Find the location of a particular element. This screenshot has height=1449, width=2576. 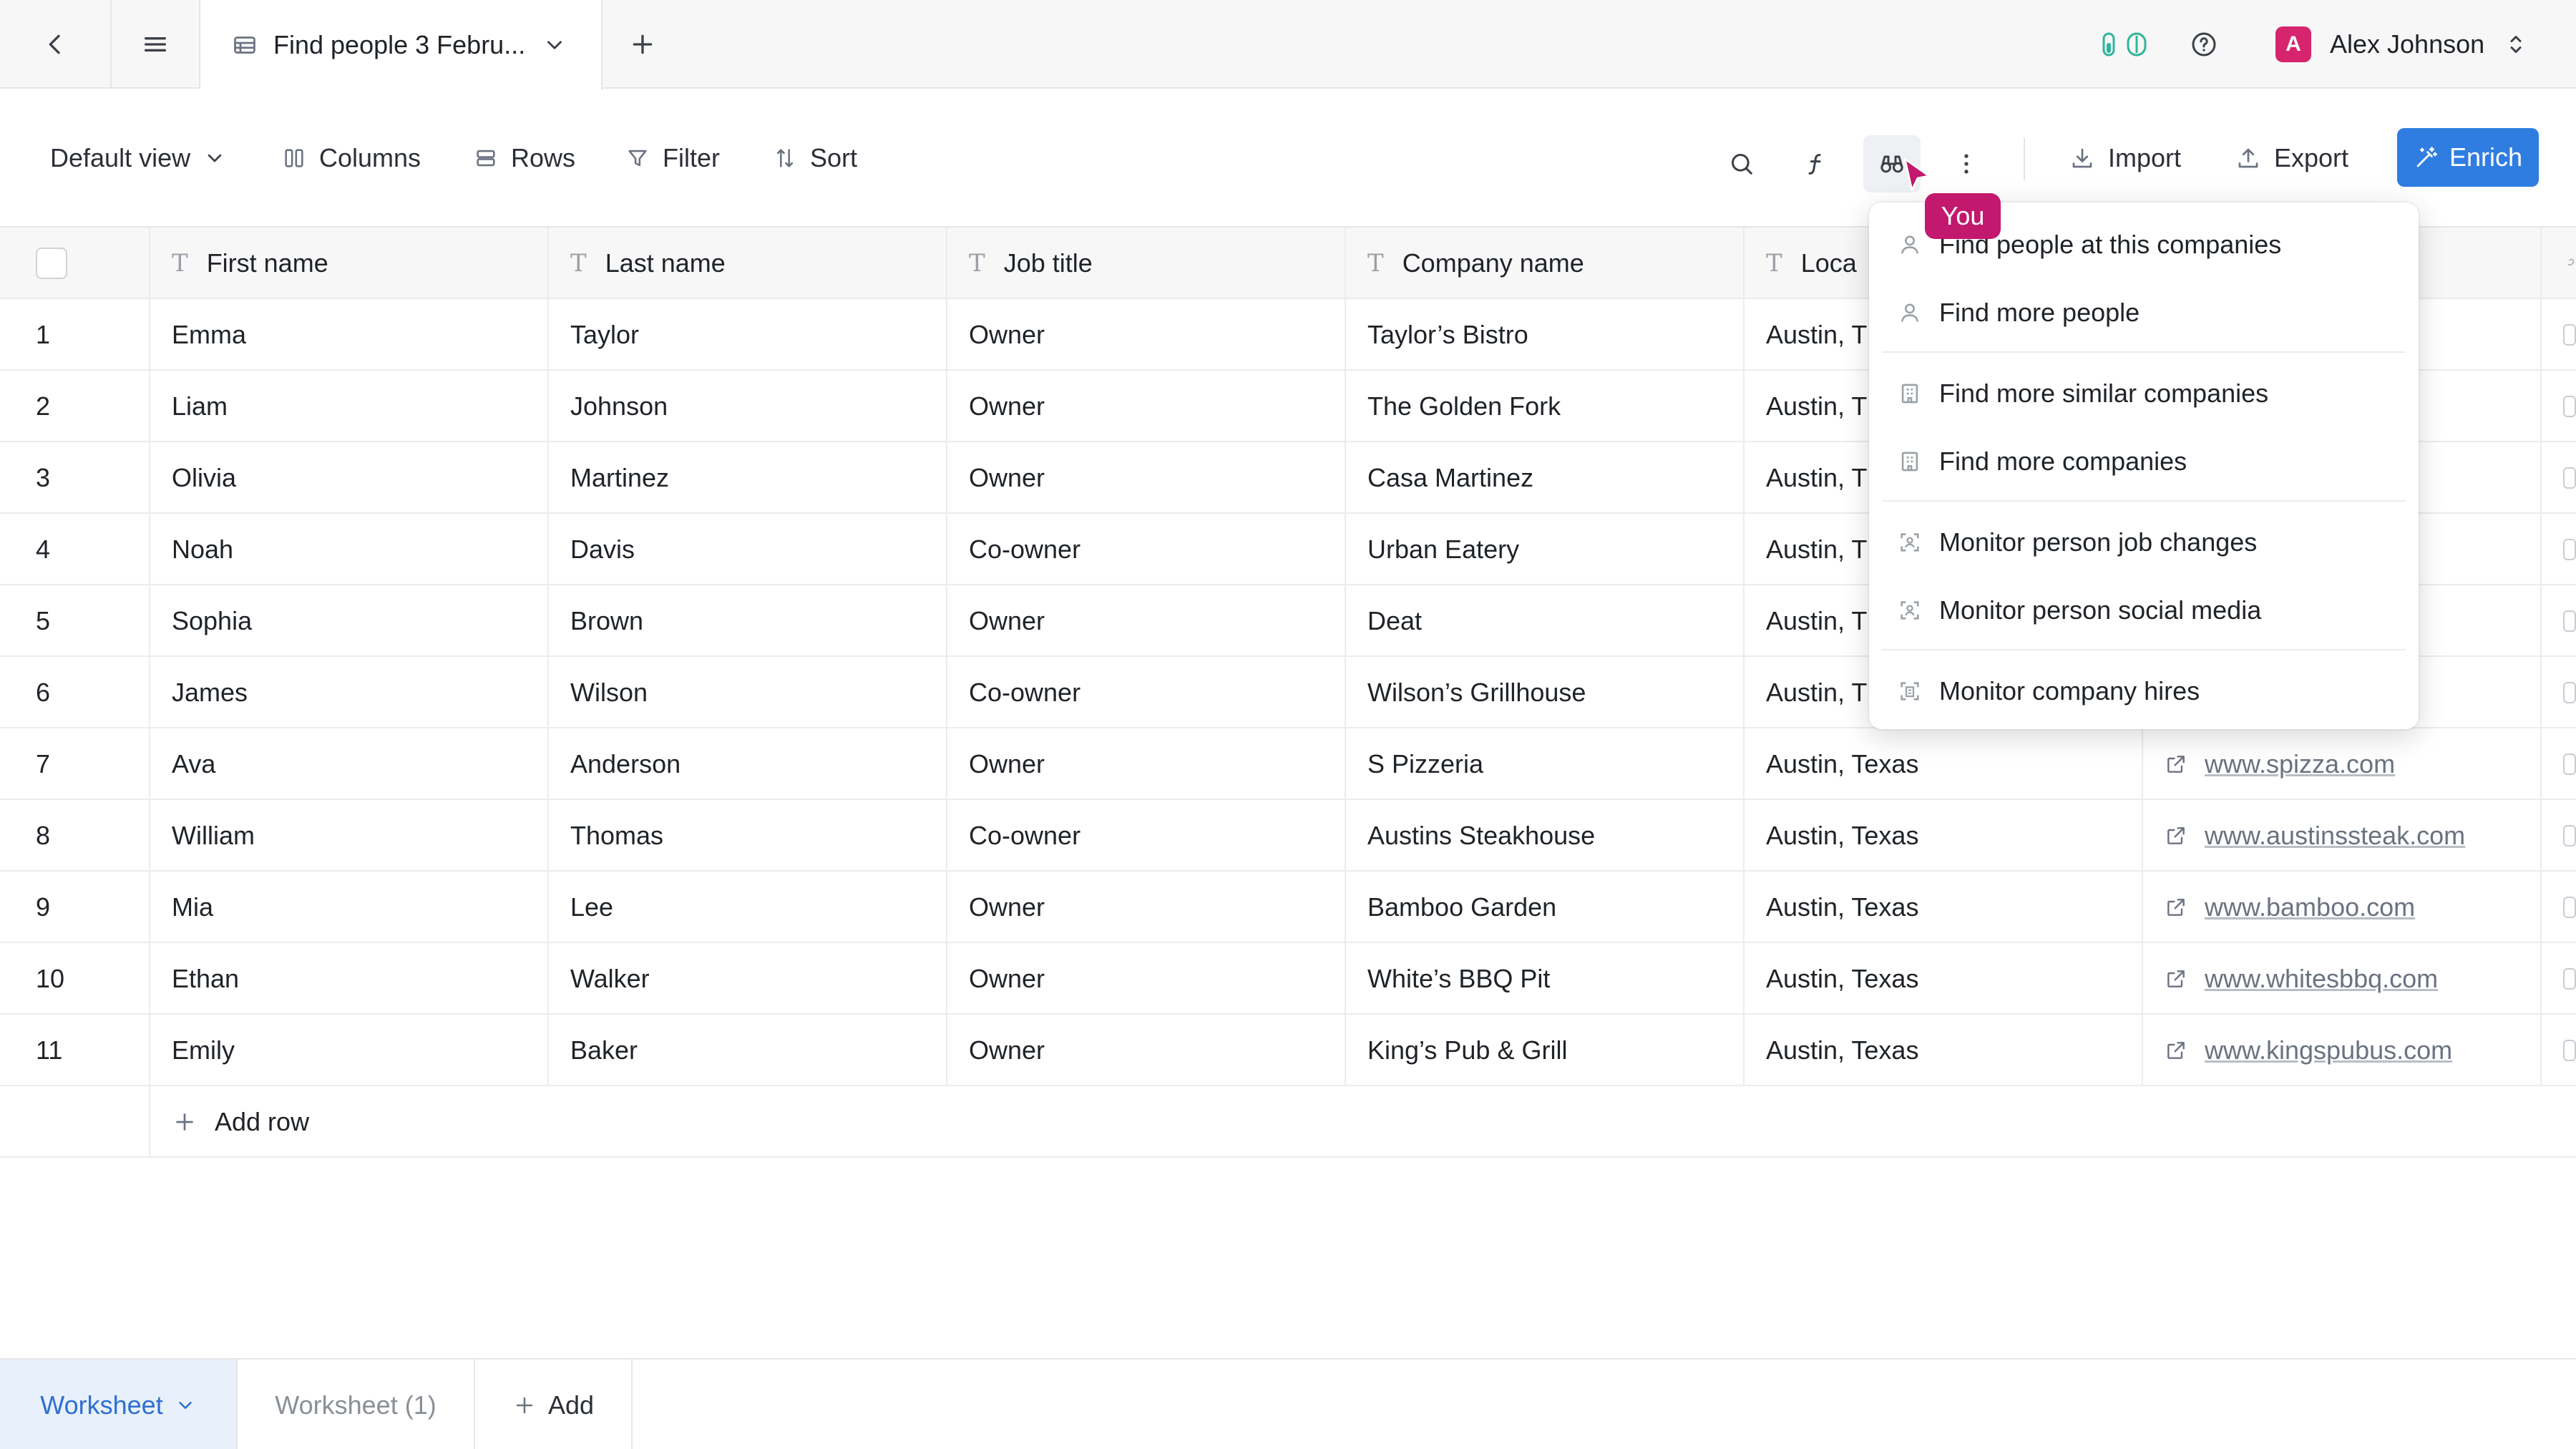

column-header-job-title: T Job title is located at coordinates (1146, 263).